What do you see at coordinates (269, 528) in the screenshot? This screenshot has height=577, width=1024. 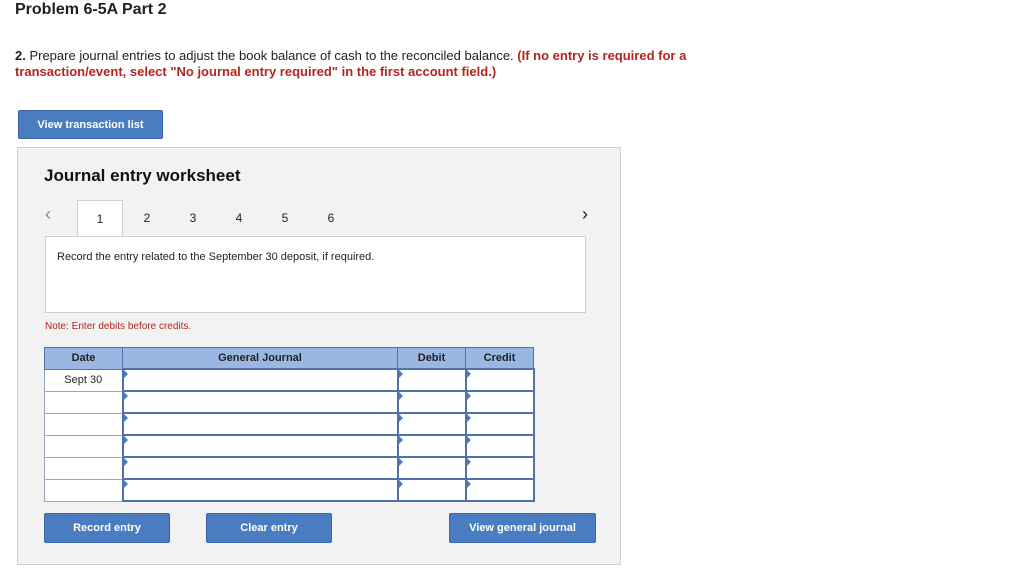 I see `clear-entry-button: Clear entry` at bounding box center [269, 528].